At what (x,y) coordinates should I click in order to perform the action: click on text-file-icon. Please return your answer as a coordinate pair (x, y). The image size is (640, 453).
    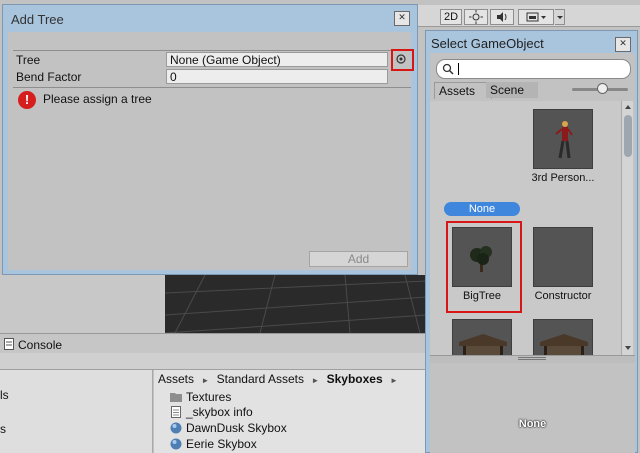
    Looking at the image, I should click on (176, 412).